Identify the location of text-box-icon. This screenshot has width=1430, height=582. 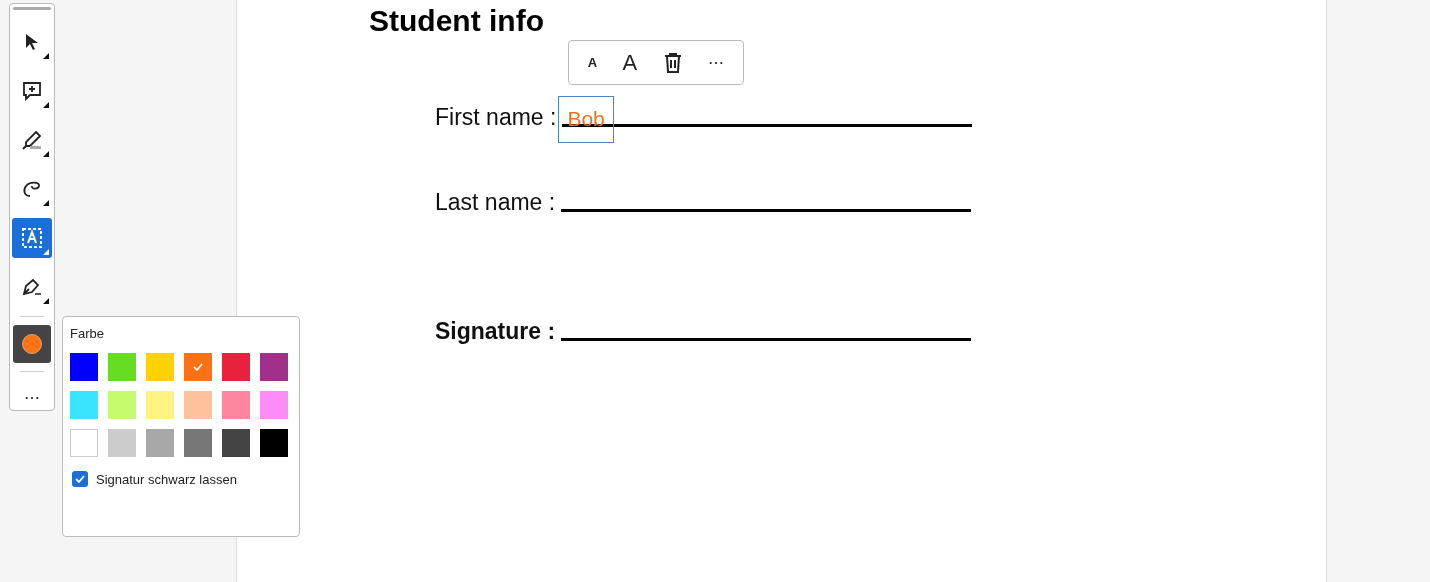
(32, 238).